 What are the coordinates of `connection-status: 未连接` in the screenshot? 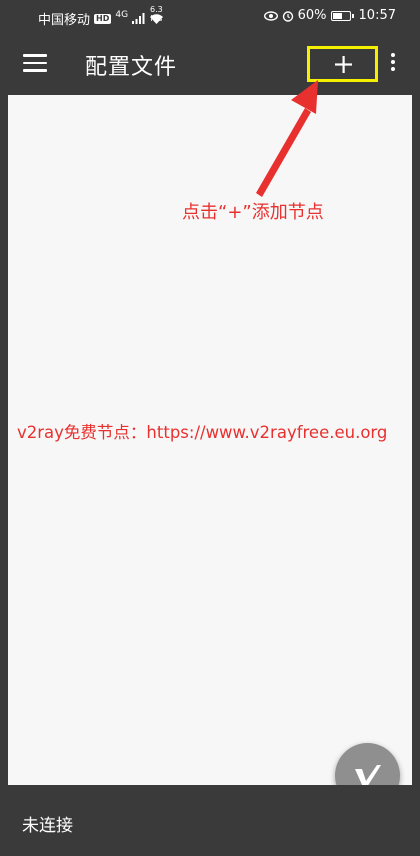 It's located at (47, 826).